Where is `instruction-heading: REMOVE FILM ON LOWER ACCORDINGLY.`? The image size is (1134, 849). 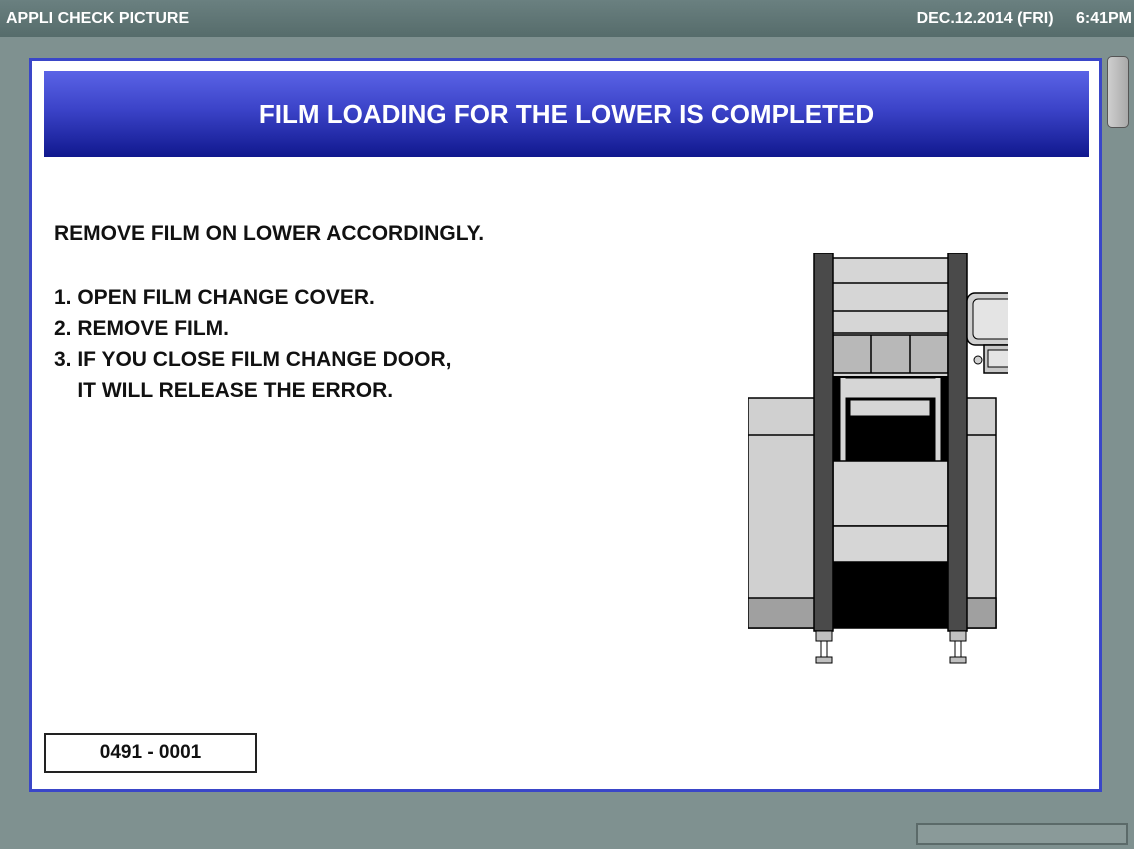
instruction-heading: REMOVE FILM ON LOWER ACCORDINGLY. is located at coordinates (269, 233).